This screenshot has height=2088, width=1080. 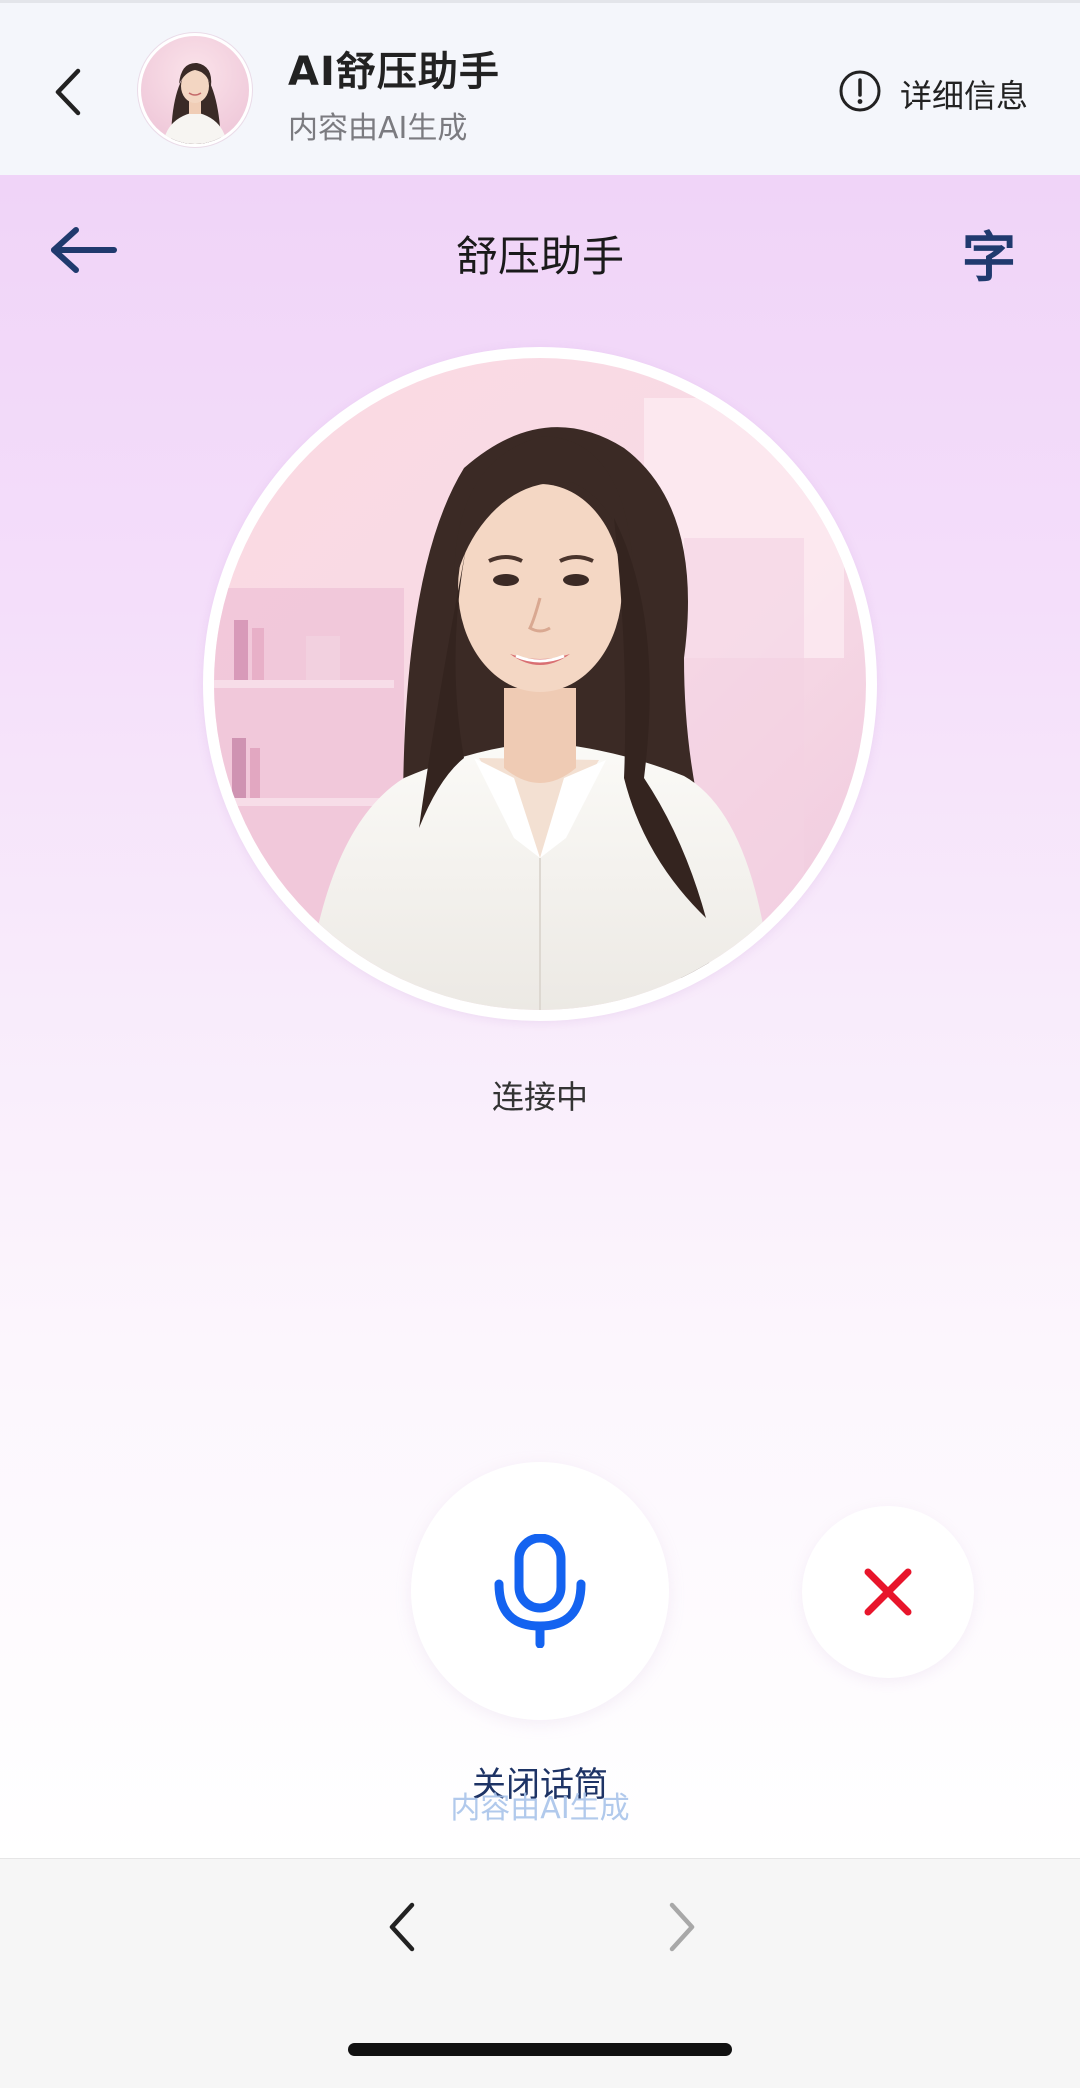 What do you see at coordinates (682, 1927) in the screenshot?
I see `chevron-right-icon` at bounding box center [682, 1927].